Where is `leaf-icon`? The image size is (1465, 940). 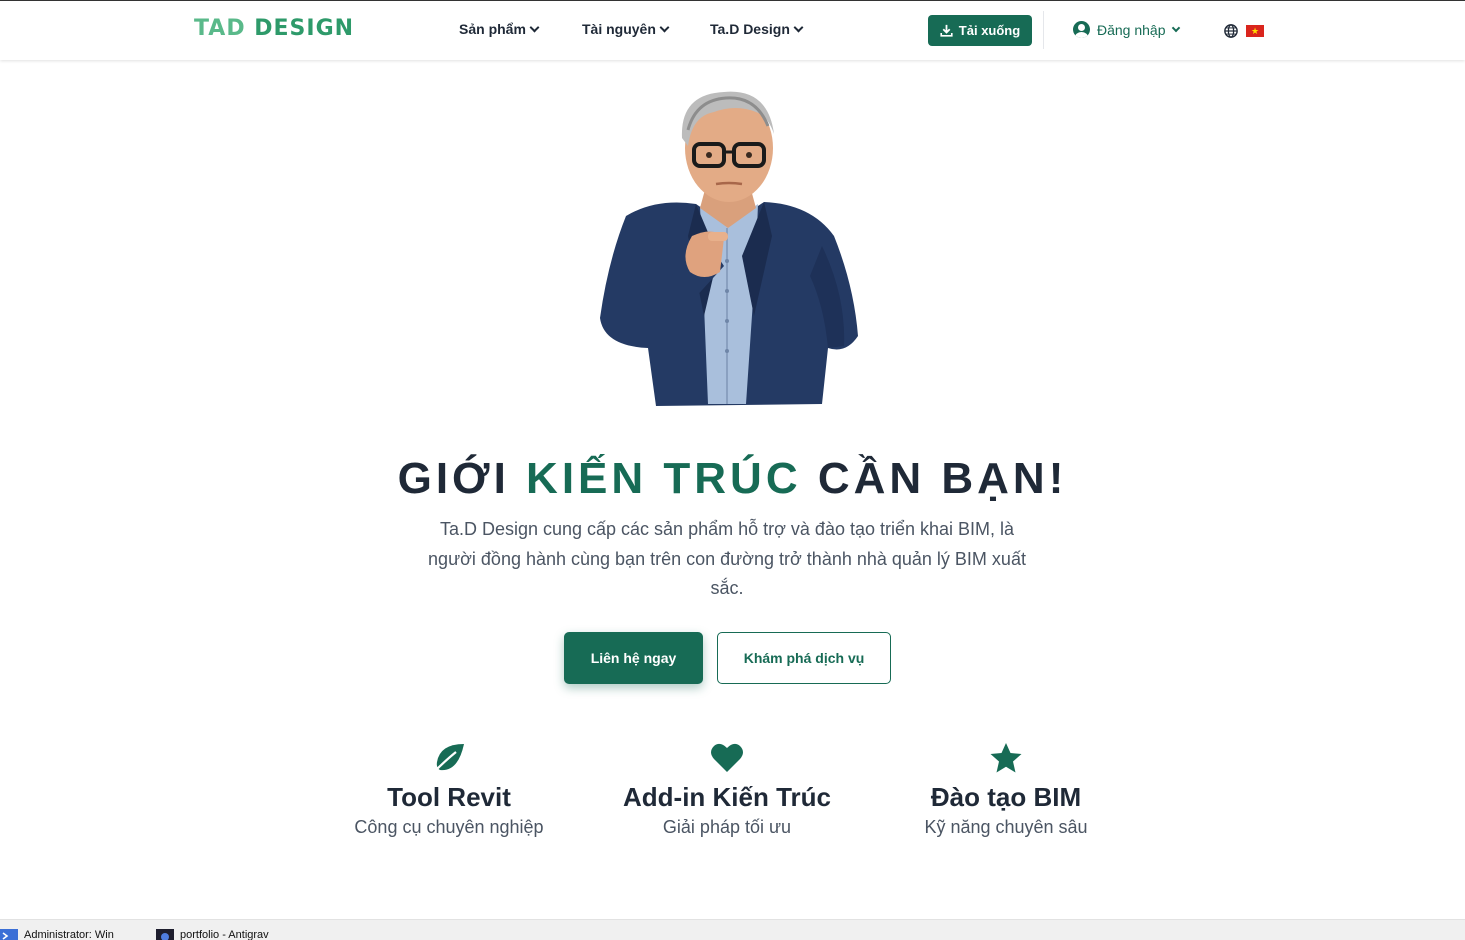 leaf-icon is located at coordinates (448, 758).